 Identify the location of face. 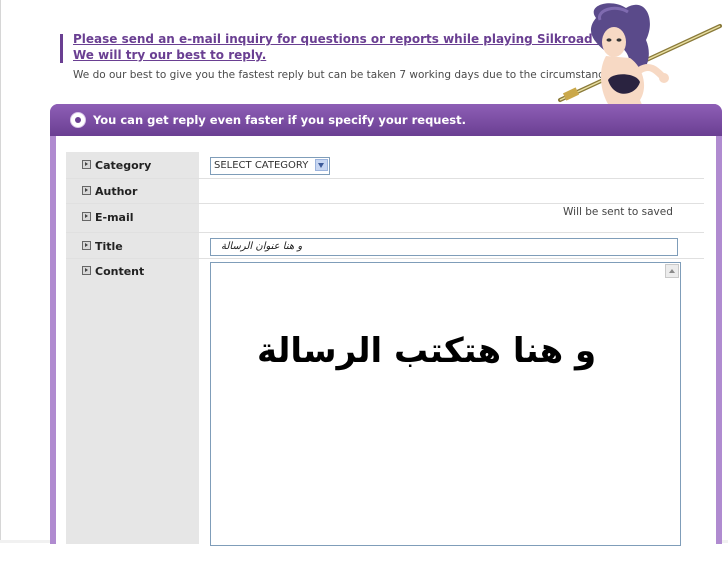
(614, 42).